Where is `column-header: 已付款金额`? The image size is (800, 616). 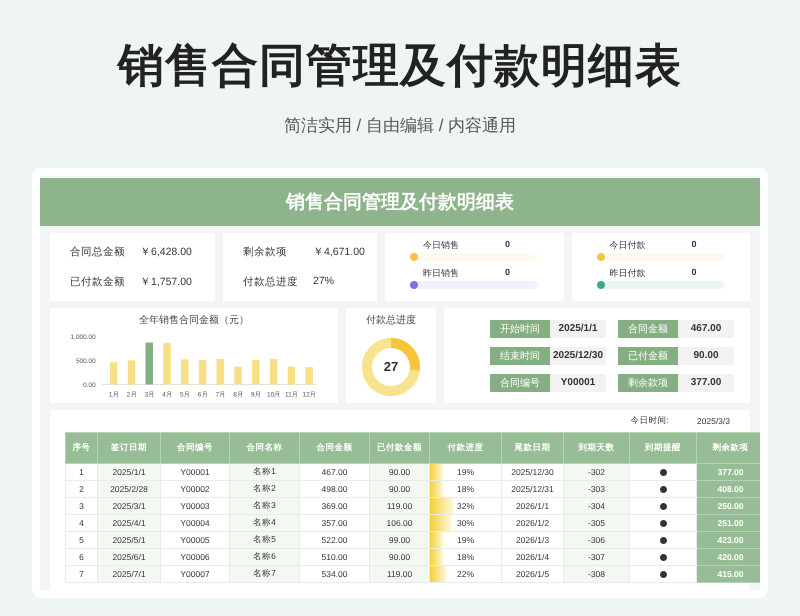 column-header: 已付款金额 is located at coordinates (400, 448).